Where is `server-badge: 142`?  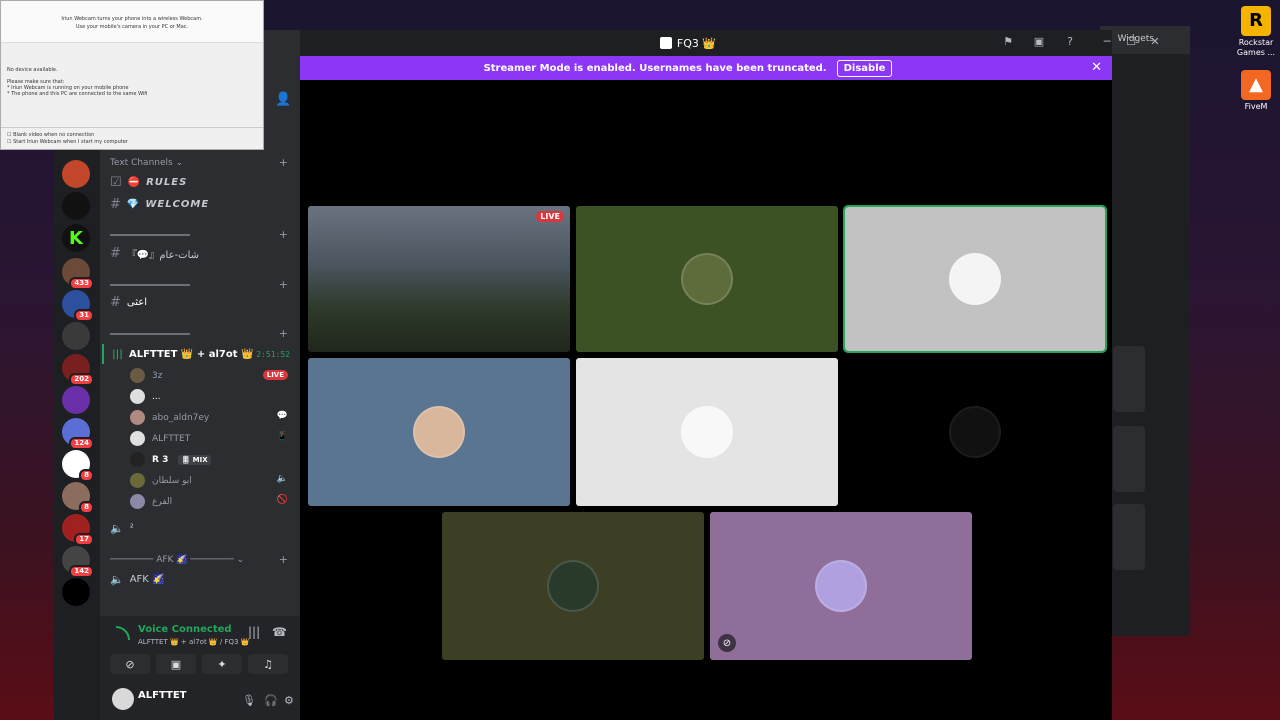 server-badge: 142 is located at coordinates (81, 571).